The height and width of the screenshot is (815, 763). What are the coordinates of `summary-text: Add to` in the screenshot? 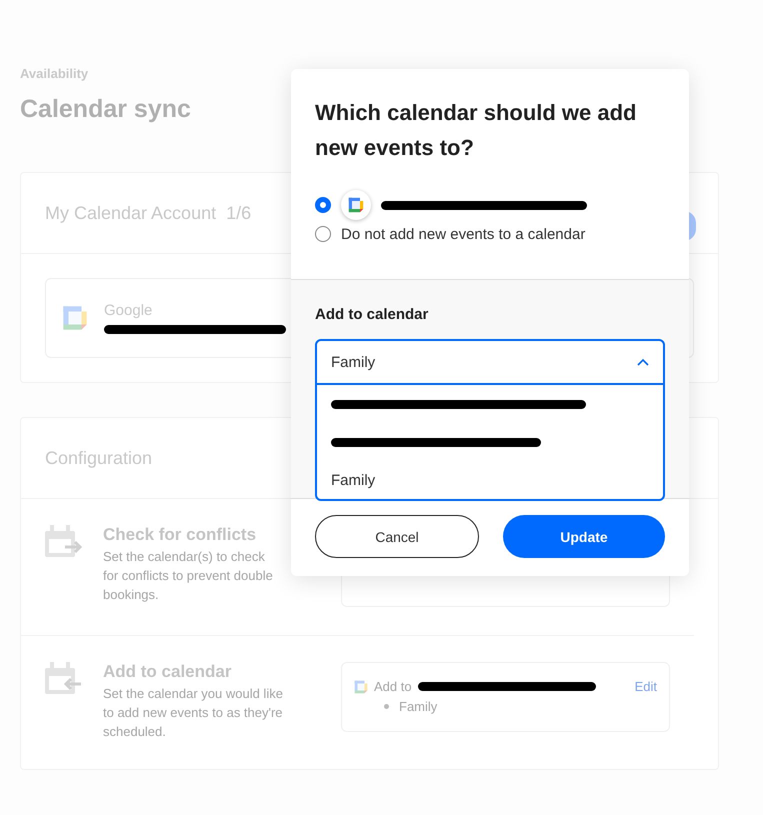 It's located at (393, 686).